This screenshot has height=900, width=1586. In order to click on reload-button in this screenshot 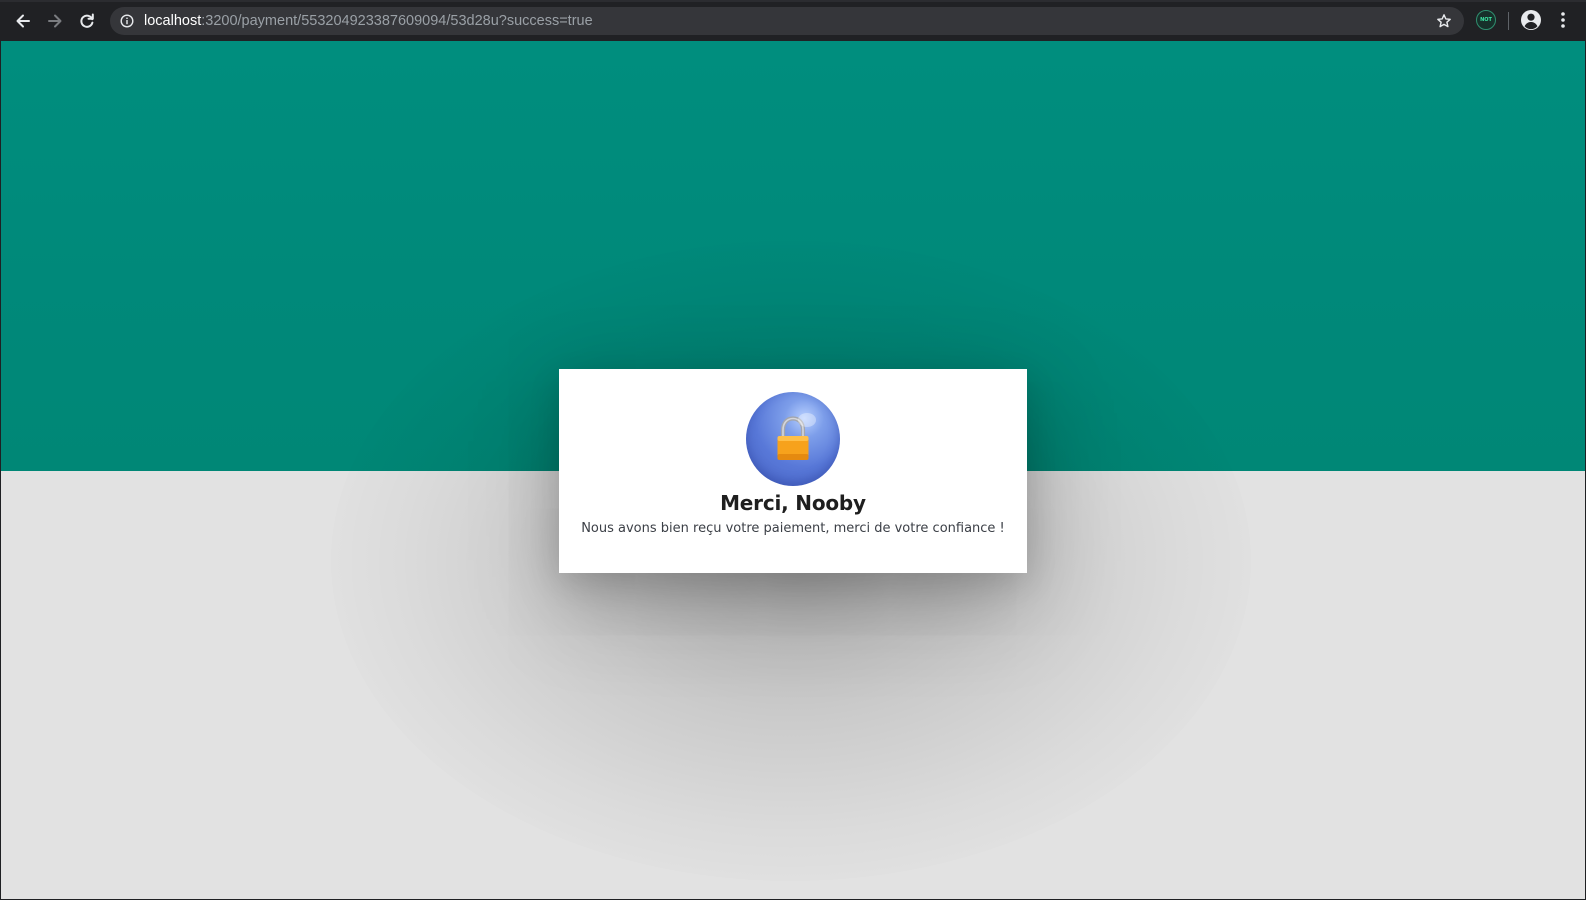, I will do `click(87, 21)`.